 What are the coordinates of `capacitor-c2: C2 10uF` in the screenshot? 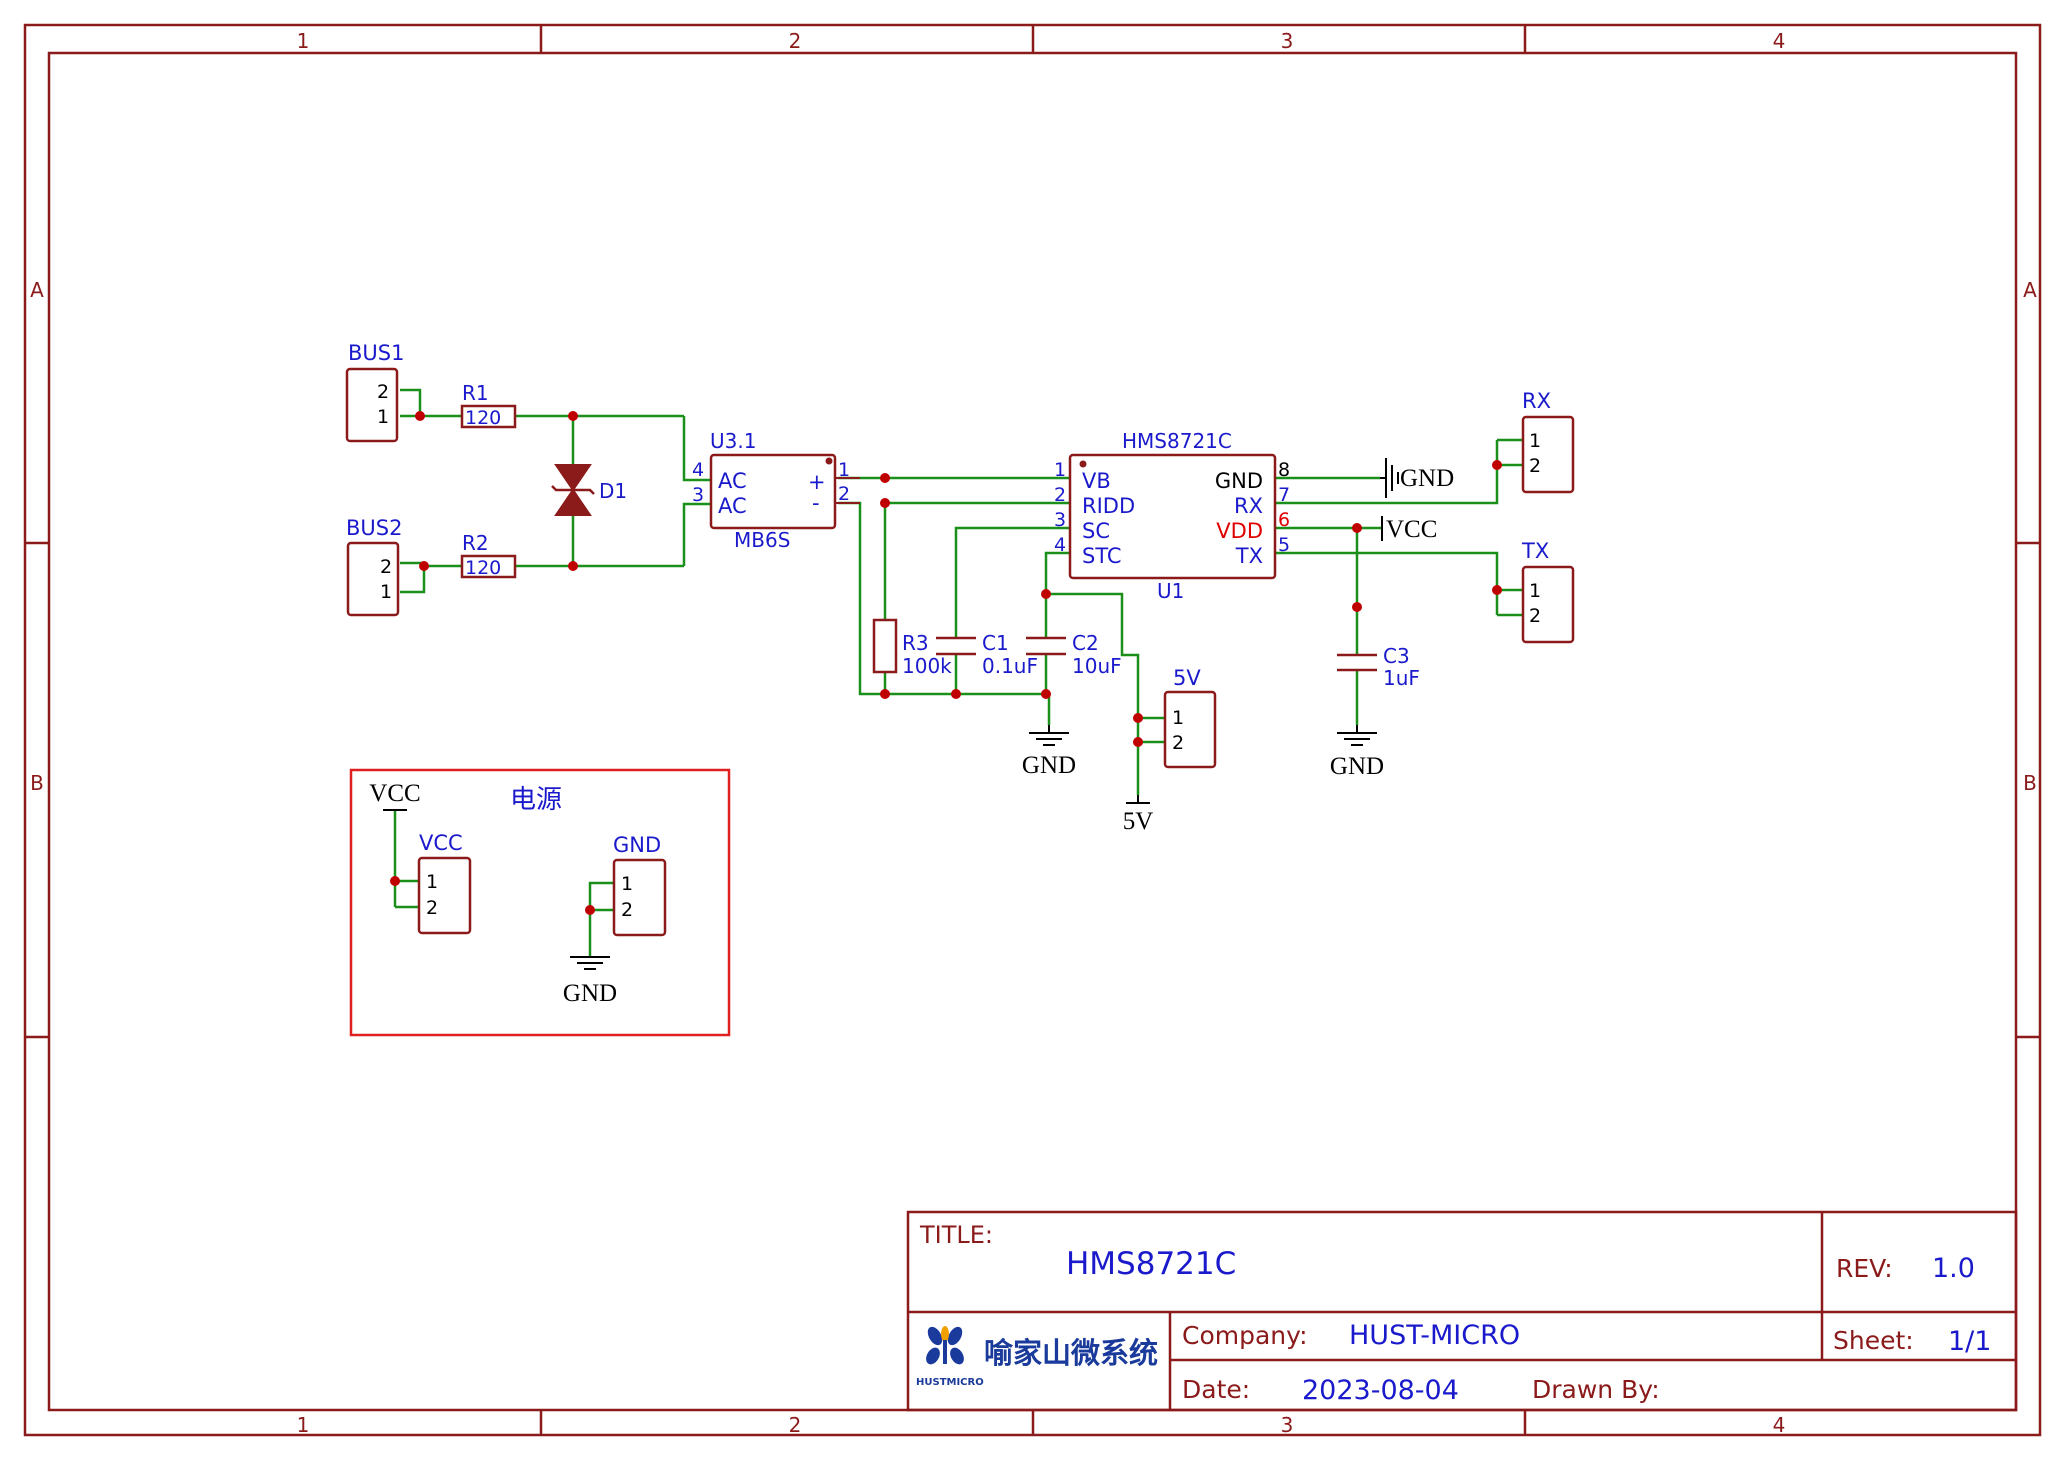 It's located at (1074, 654).